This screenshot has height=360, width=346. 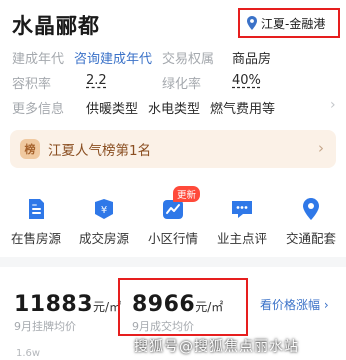 What do you see at coordinates (173, 149) in the screenshot?
I see `ranking-banner: 榜 江夏人气榜第1名 ›` at bounding box center [173, 149].